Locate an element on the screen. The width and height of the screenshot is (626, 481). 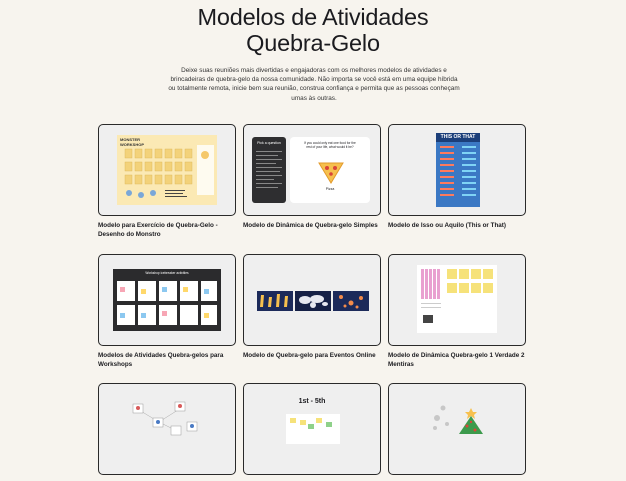
page-title-line2: Quebra-Gelo is located at coordinates (313, 43).